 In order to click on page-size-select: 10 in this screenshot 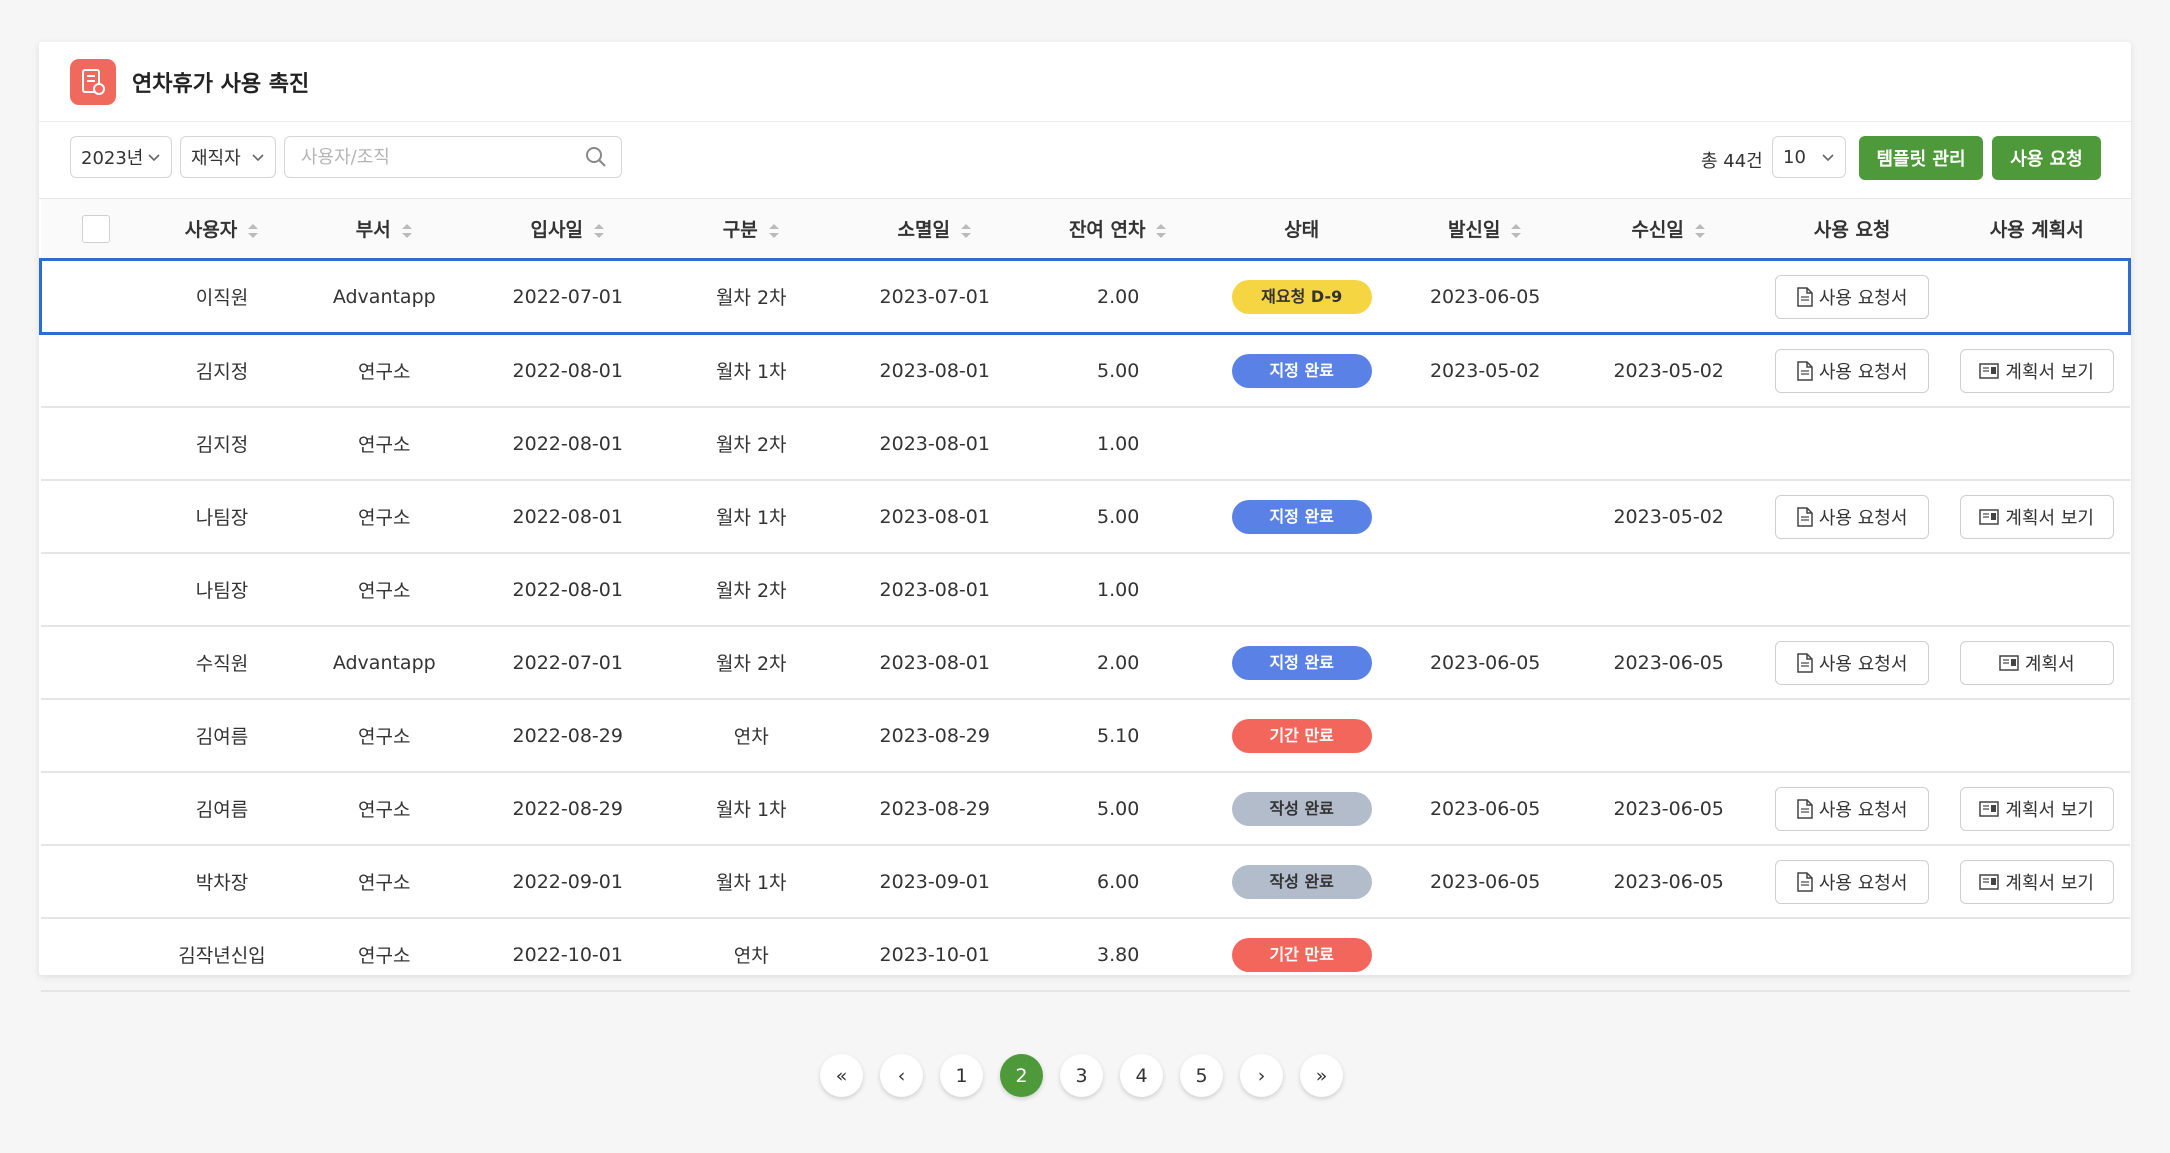, I will do `click(1809, 157)`.